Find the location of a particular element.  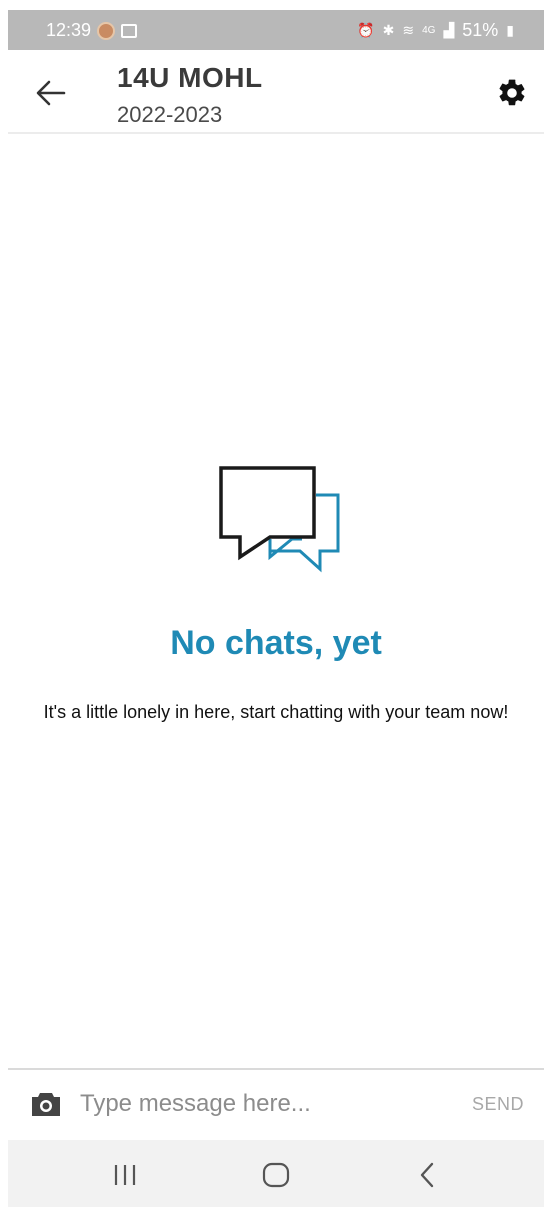

message-composer: SEND is located at coordinates (276, 1103).